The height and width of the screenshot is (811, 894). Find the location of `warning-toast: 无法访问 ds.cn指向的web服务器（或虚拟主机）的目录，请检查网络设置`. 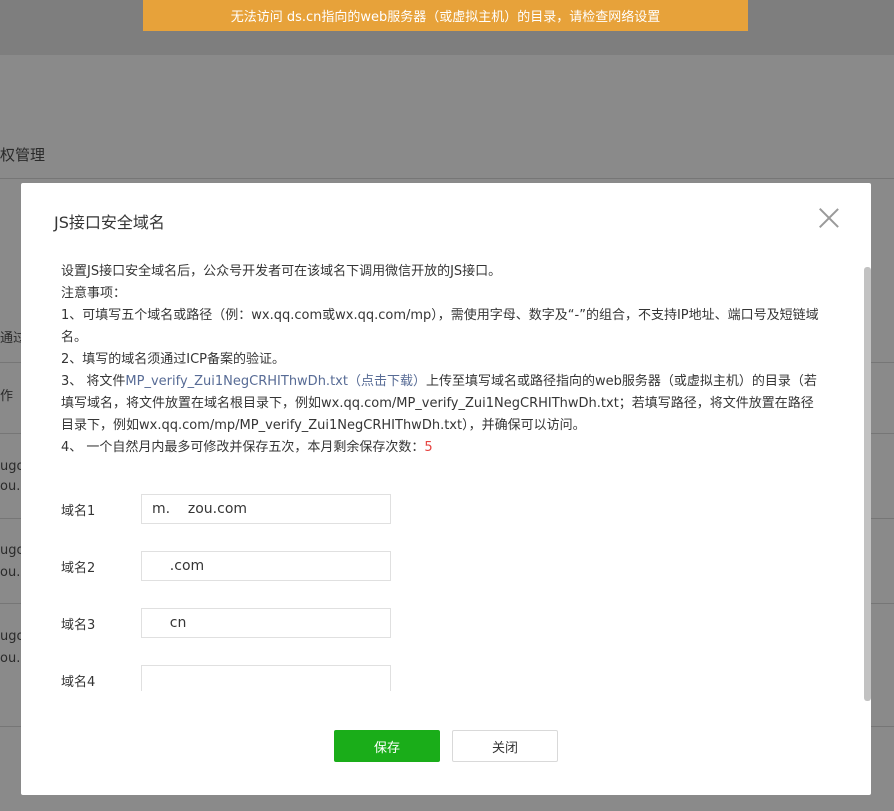

warning-toast: 无法访问 ds.cn指向的web服务器（或虚拟主机）的目录，请检查网络设置 is located at coordinates (445, 15).